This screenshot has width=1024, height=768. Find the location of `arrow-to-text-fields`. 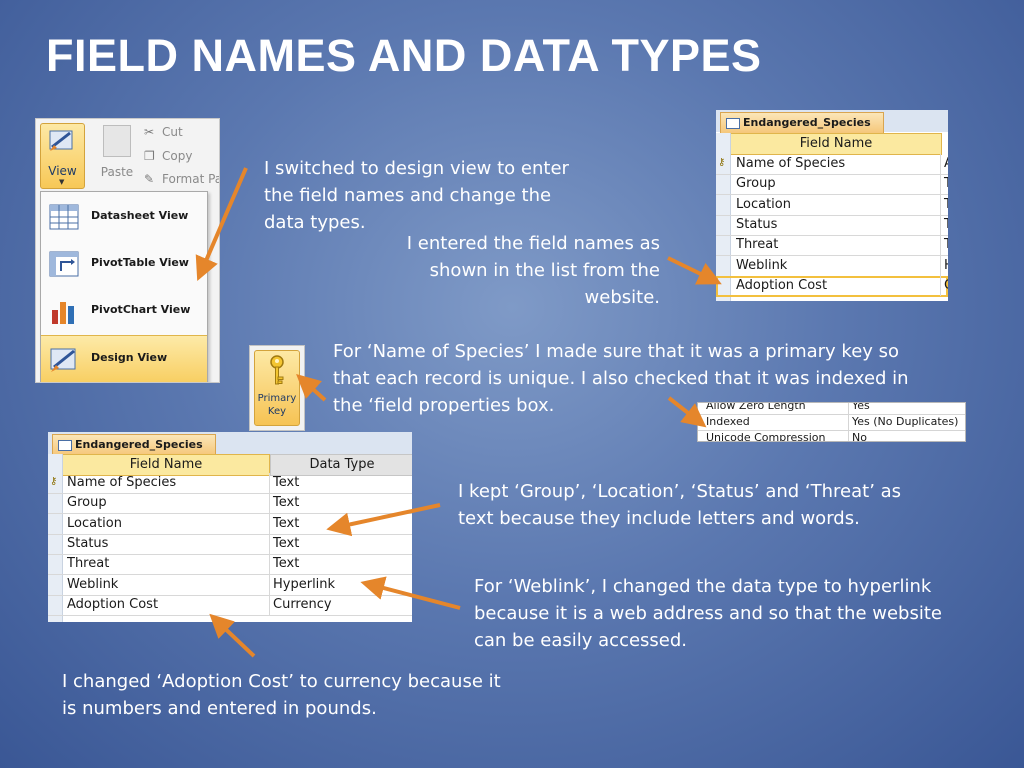

arrow-to-text-fields is located at coordinates (383, 520).